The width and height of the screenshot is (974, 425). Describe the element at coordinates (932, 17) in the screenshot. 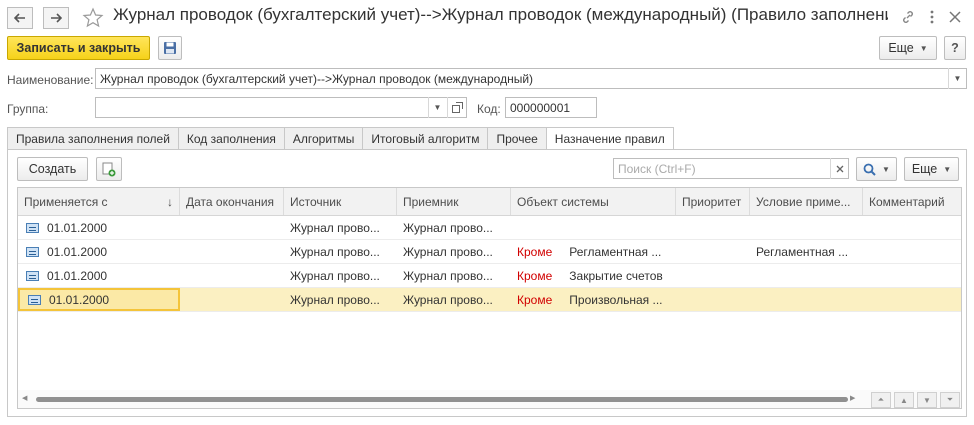

I see `more-options-icon` at that location.